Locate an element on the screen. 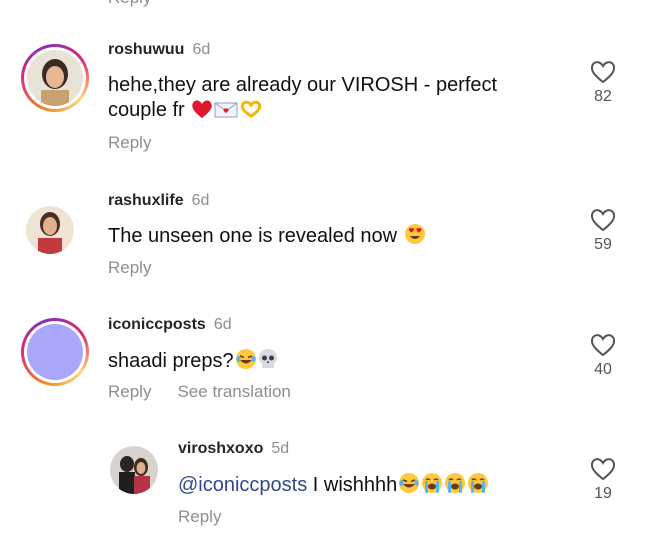  comment-text: @iconiccposts I wishhhh is located at coordinates (368, 486).